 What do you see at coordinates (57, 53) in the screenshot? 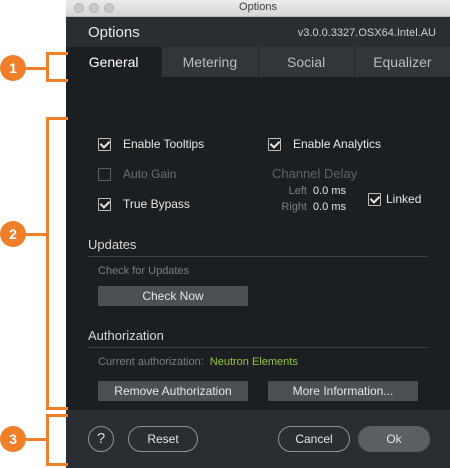
I see `callout-bracket-1-top` at bounding box center [57, 53].